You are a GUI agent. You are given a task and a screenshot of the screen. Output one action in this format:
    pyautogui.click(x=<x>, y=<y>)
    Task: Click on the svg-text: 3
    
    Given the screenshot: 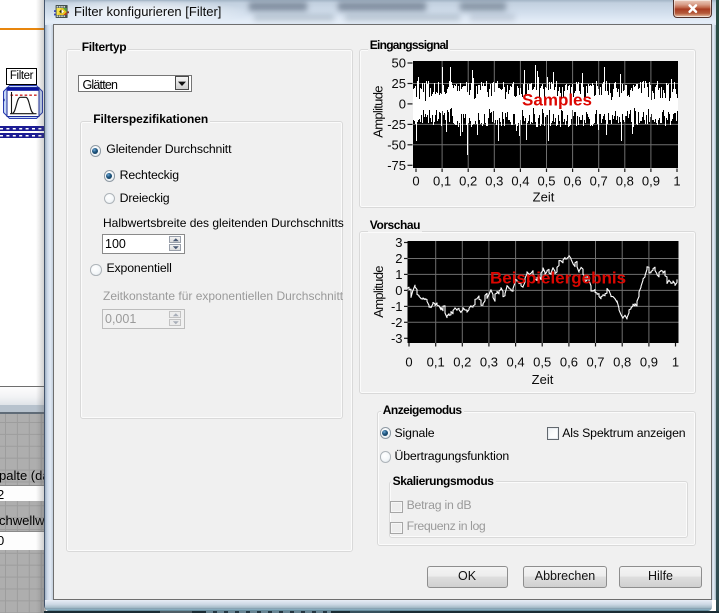 What is the action you would take?
    pyautogui.click(x=398, y=242)
    